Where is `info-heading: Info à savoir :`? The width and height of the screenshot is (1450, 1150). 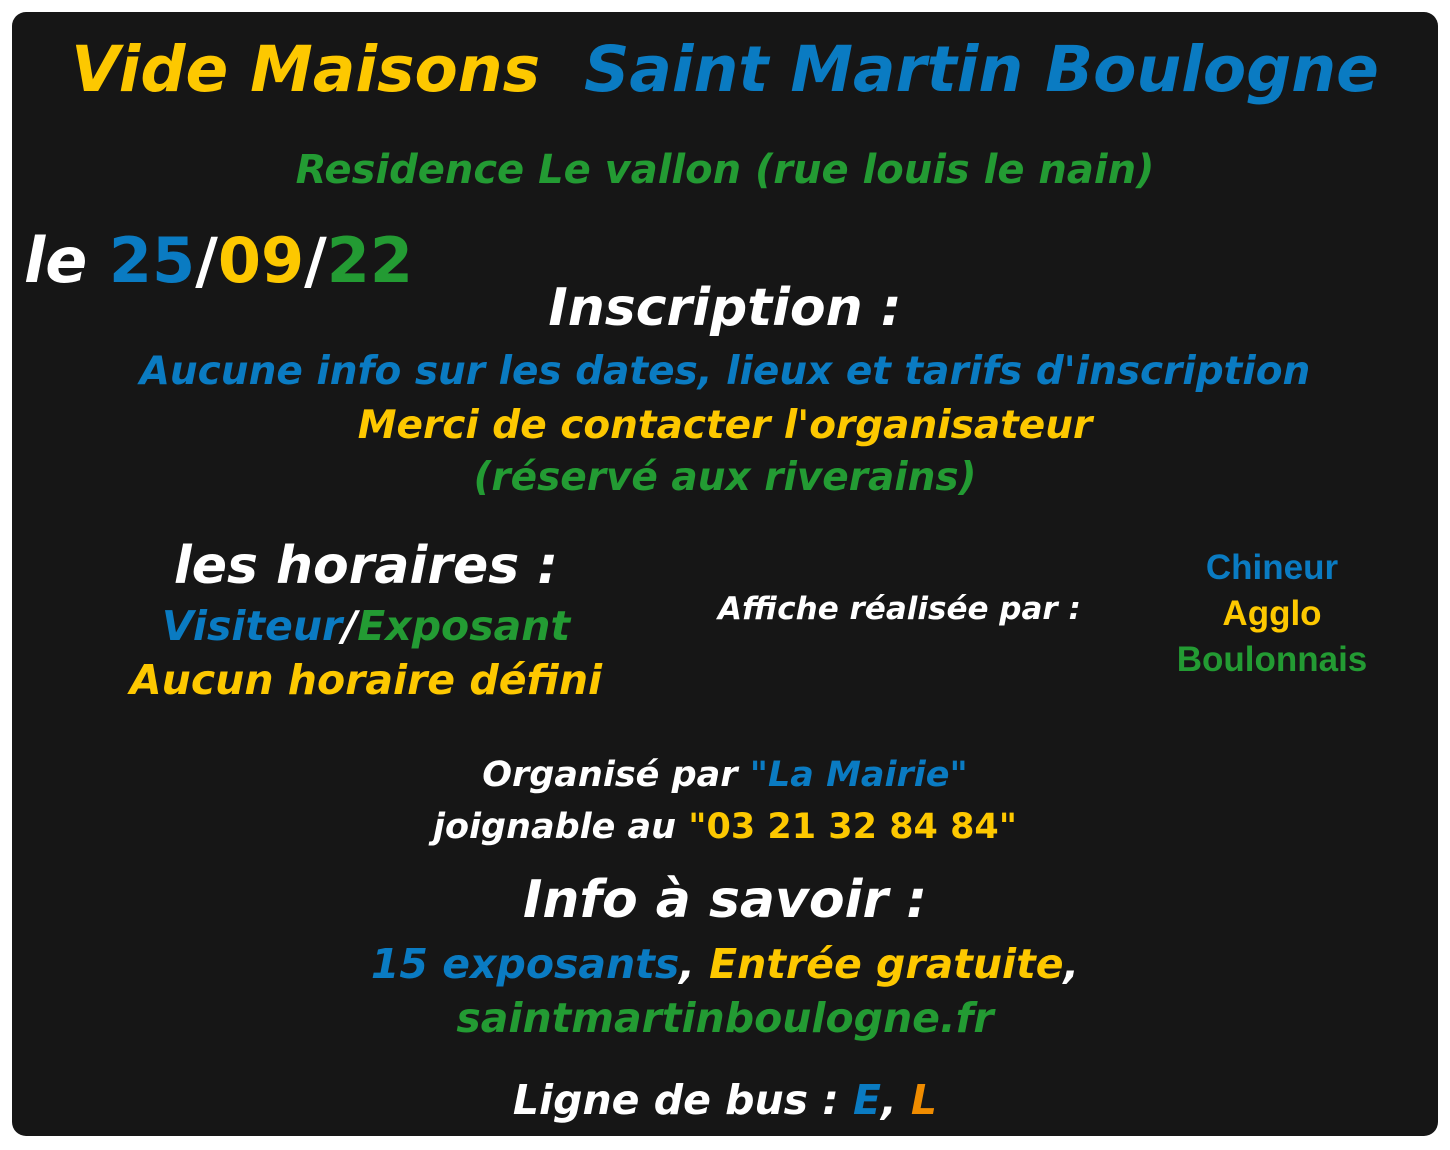
info-heading: Info à savoir : is located at coordinates (725, 900).